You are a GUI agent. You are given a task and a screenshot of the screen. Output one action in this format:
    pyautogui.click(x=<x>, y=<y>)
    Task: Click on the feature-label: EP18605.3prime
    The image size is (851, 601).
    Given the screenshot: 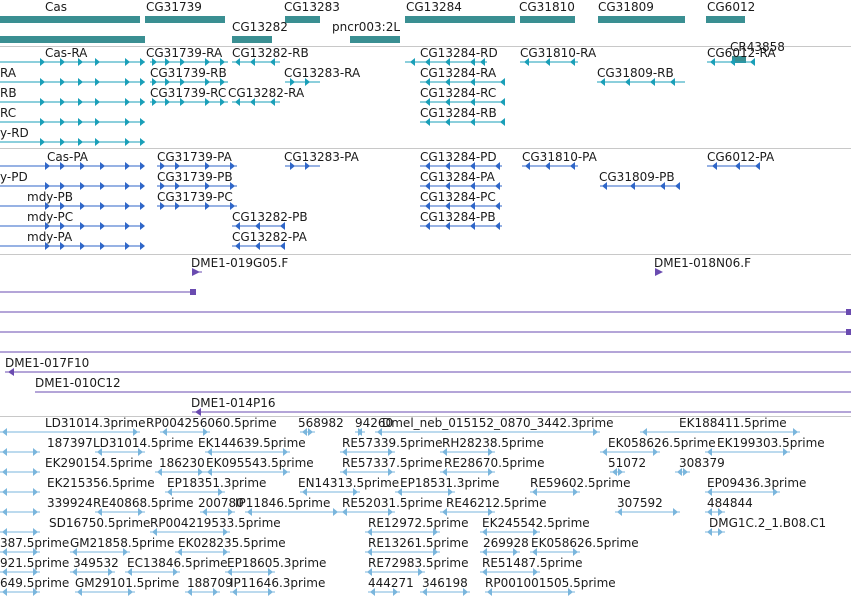 What is the action you would take?
    pyautogui.click(x=277, y=563)
    